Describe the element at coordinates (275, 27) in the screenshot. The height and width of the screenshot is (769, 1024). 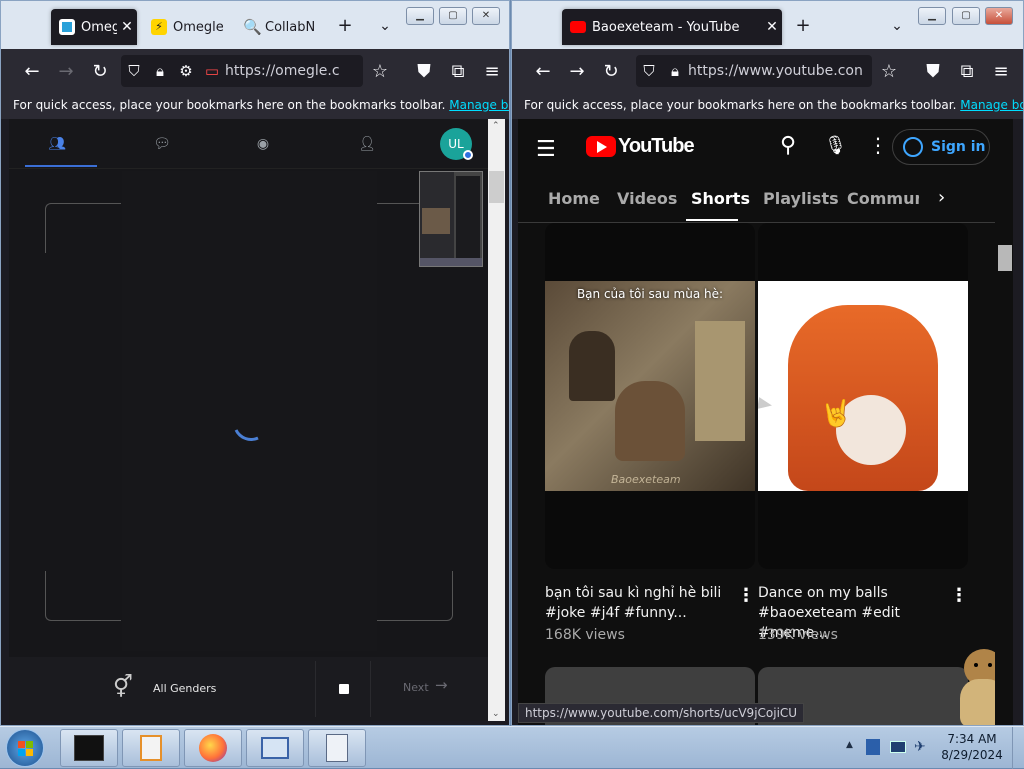
I see `tab-collab: 🔍 CollabNe` at that location.